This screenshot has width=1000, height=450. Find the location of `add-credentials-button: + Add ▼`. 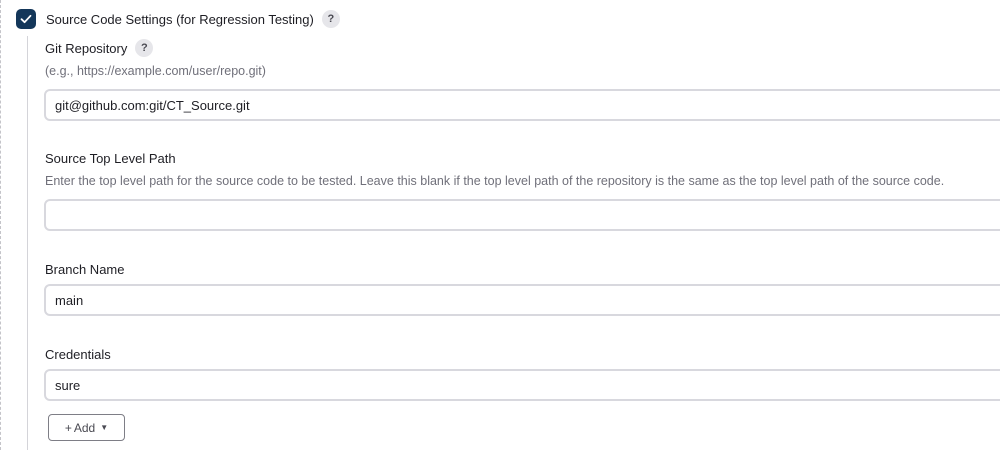

add-credentials-button: + Add ▼ is located at coordinates (86, 427).